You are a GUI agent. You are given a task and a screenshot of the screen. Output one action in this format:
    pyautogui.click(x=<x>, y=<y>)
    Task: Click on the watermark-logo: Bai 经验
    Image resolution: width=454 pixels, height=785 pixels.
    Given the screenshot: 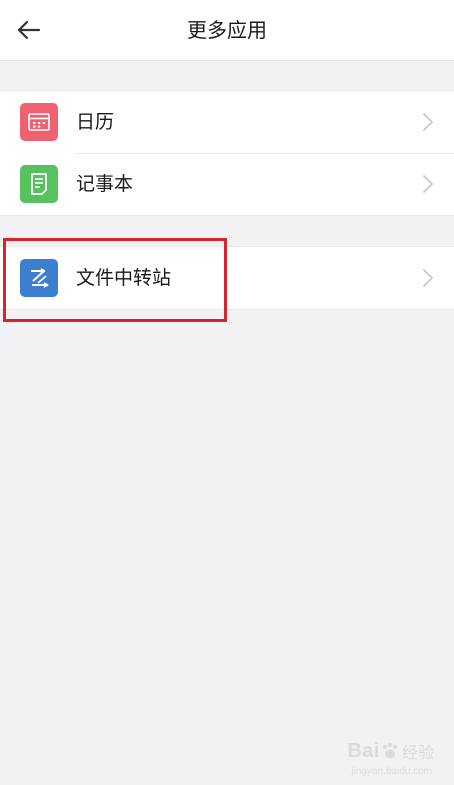 What is the action you would take?
    pyautogui.click(x=390, y=751)
    